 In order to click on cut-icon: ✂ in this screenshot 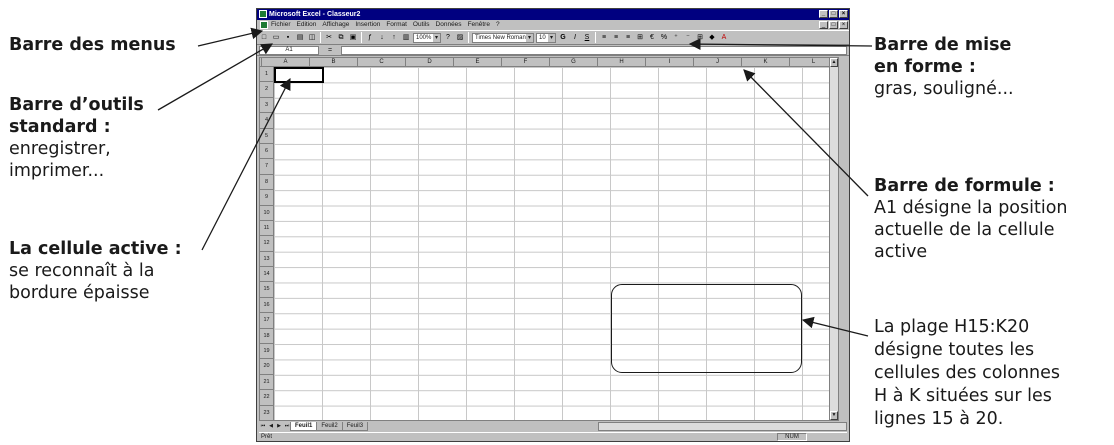, I will do `click(329, 38)`.